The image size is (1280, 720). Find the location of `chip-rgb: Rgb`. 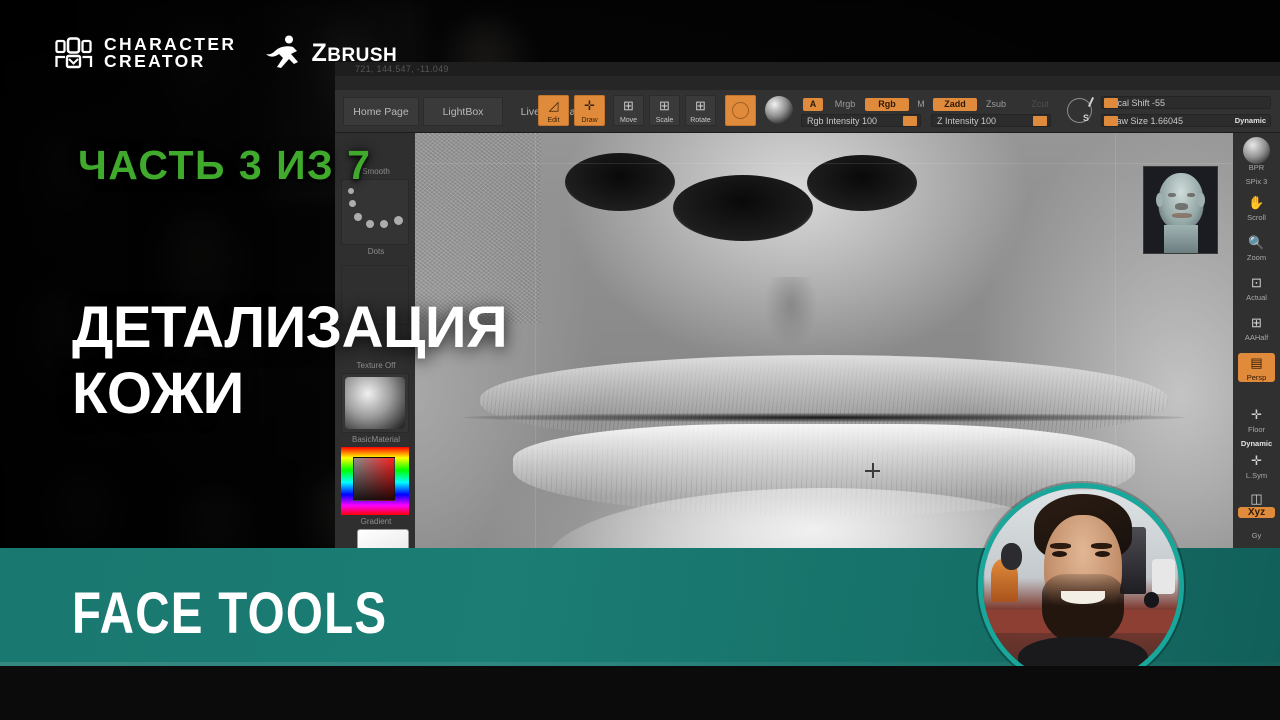

chip-rgb: Rgb is located at coordinates (887, 104).